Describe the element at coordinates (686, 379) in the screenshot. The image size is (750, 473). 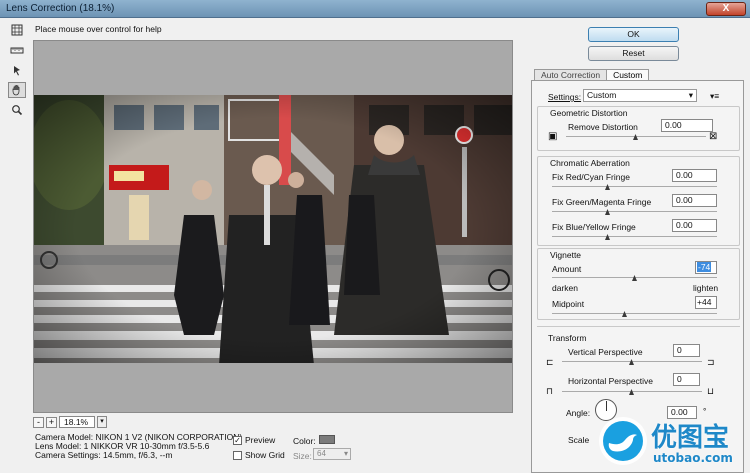
I see `horizontal-perspective-field: 0` at that location.